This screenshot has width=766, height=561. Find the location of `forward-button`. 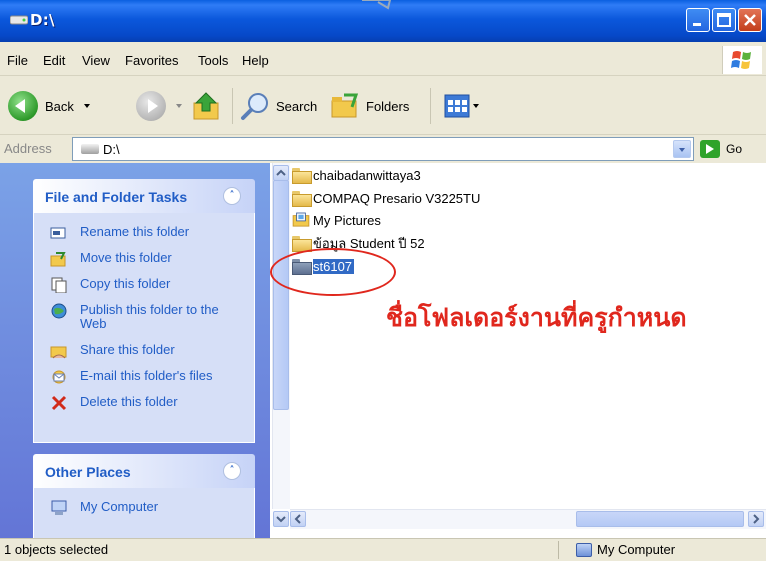

forward-button is located at coordinates (159, 106).